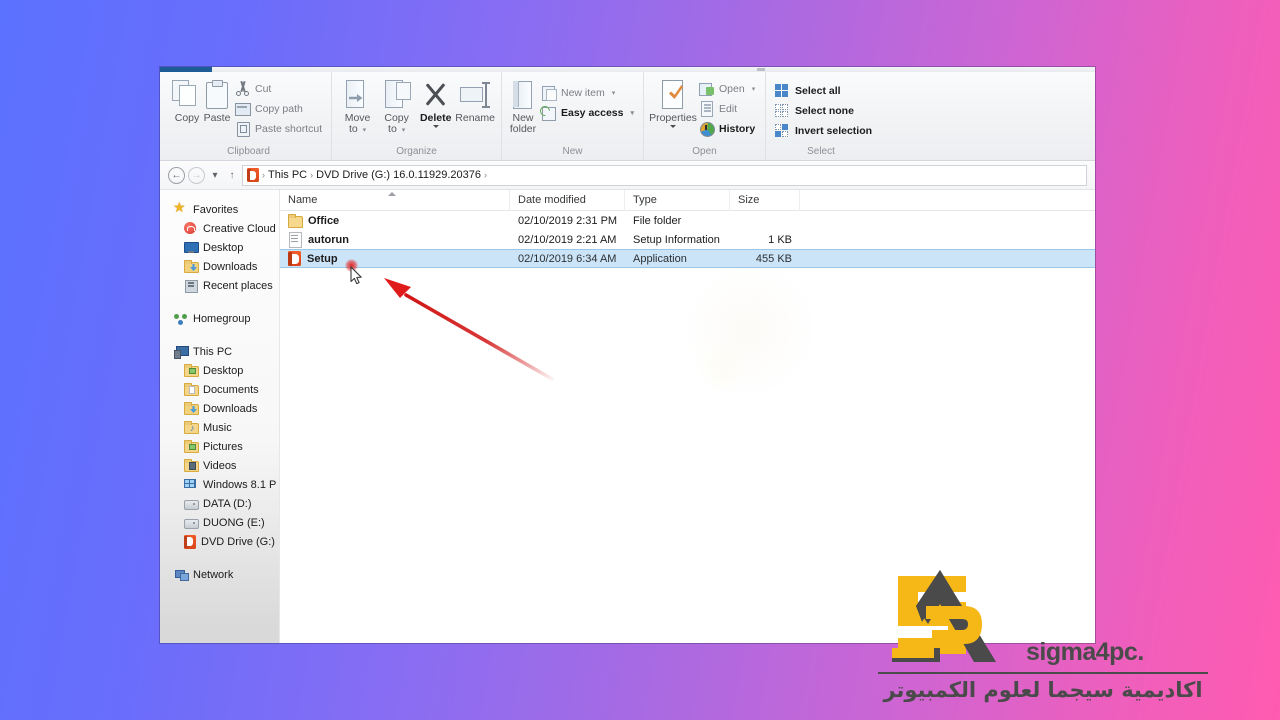 This screenshot has width=1280, height=720. I want to click on sidebar-item-label: Recent places, so click(238, 285).